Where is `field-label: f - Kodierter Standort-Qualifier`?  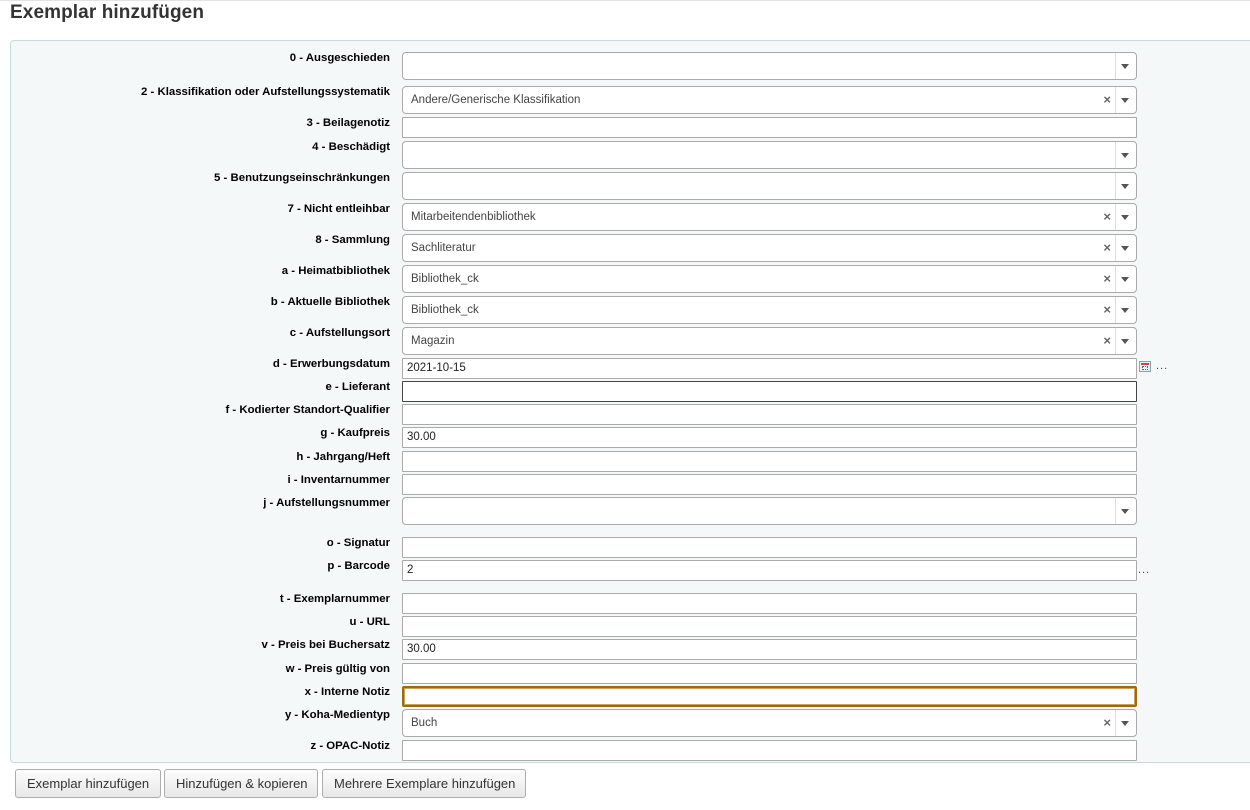
field-label: f - Kodierter Standort-Qualifier is located at coordinates (307, 410).